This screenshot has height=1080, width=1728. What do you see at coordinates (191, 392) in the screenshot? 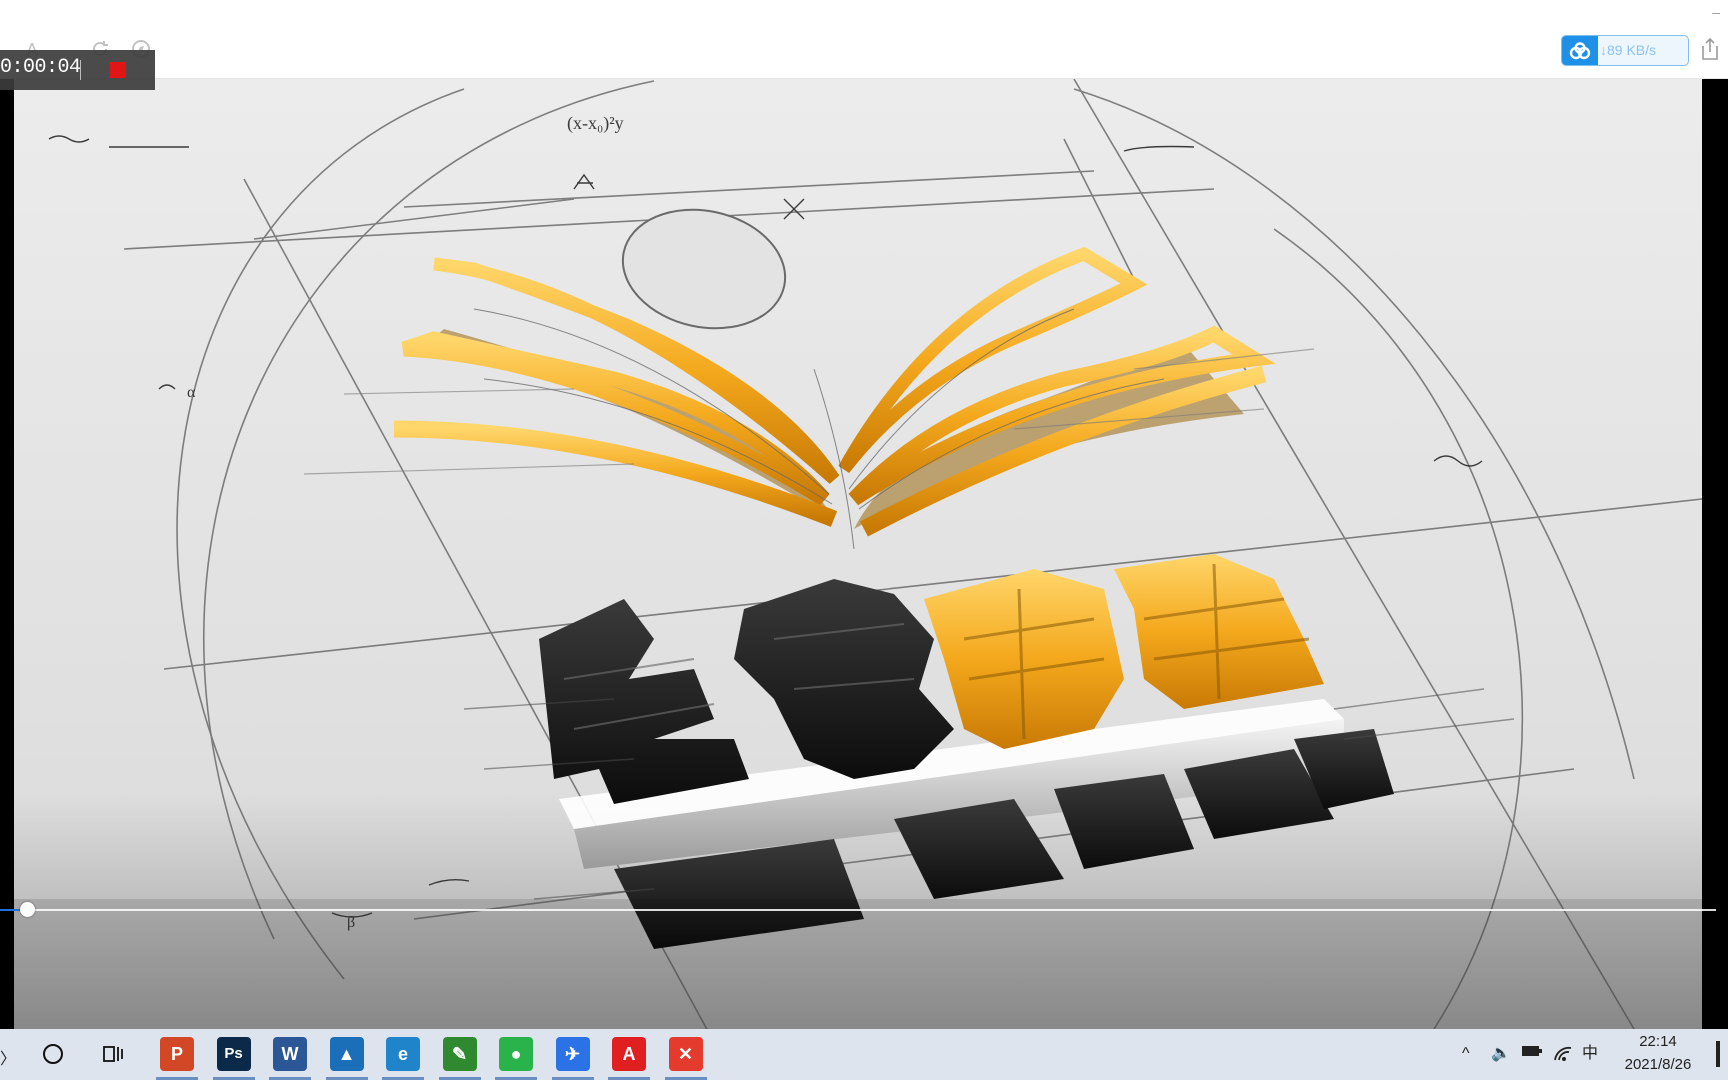
I see `sketch-alpha-annotation: α` at bounding box center [191, 392].